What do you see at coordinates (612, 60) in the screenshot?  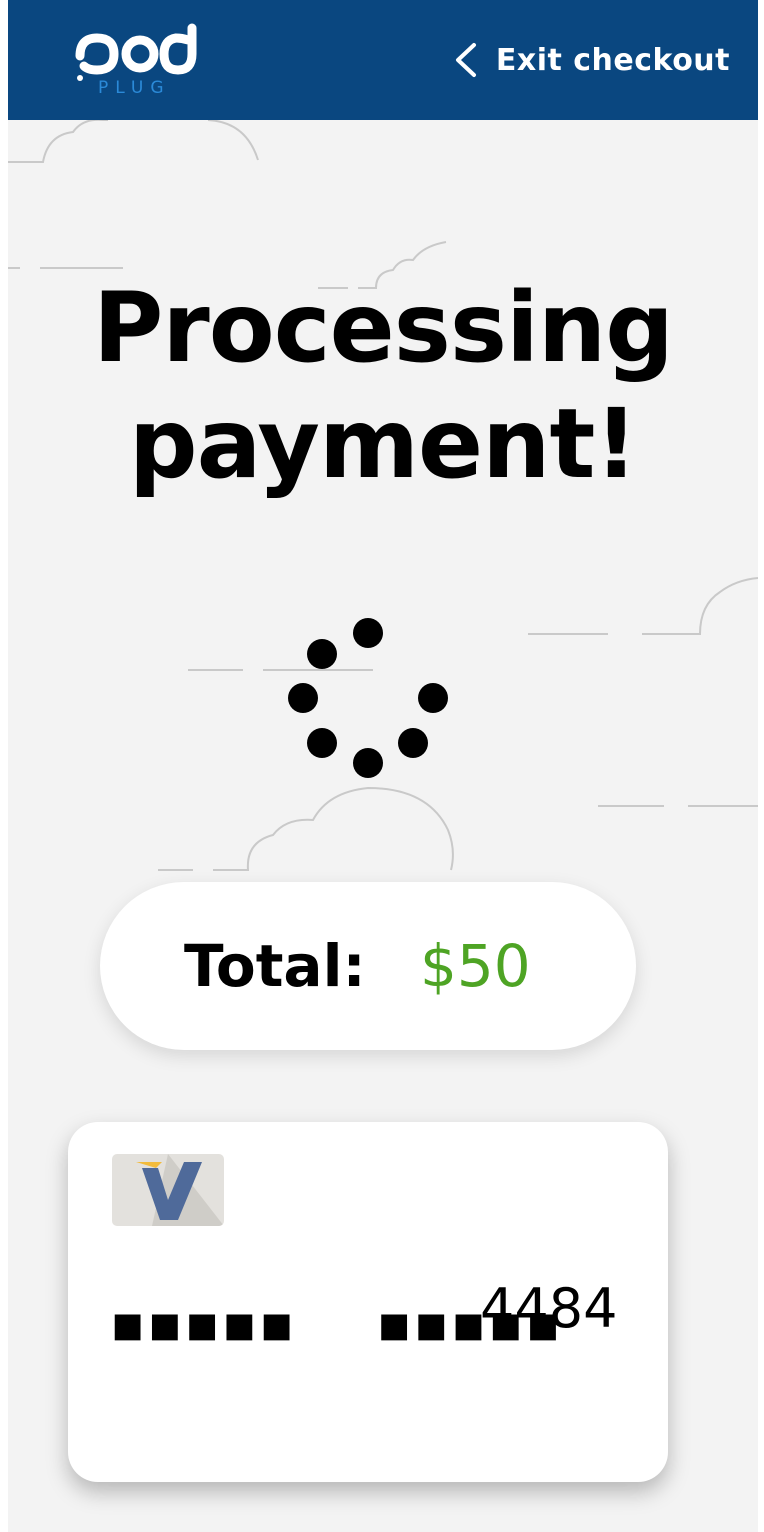 I see `exit-checkout-label: Exit checkout` at bounding box center [612, 60].